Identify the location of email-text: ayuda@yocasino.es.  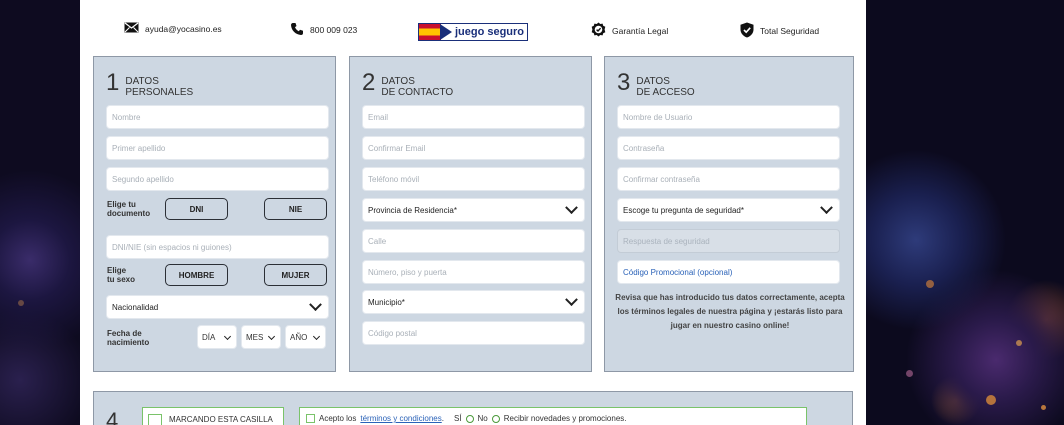
(183, 28).